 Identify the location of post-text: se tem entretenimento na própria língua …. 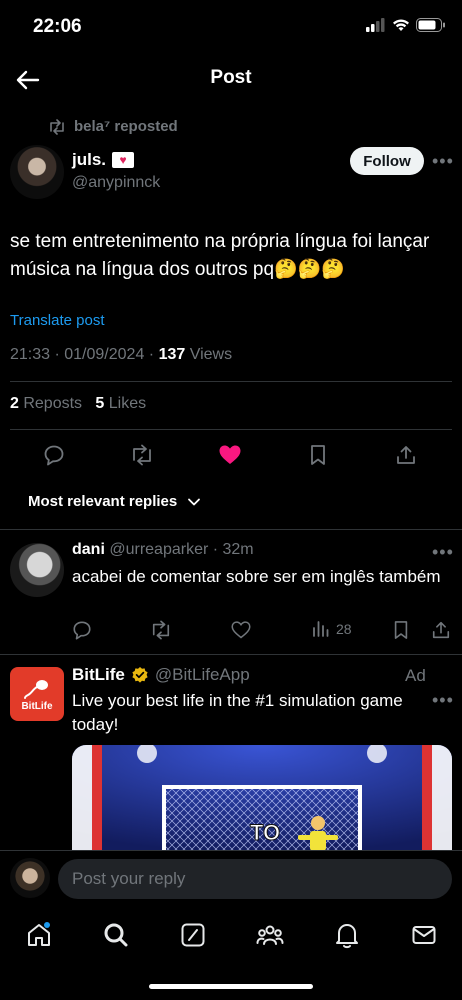
(220, 255).